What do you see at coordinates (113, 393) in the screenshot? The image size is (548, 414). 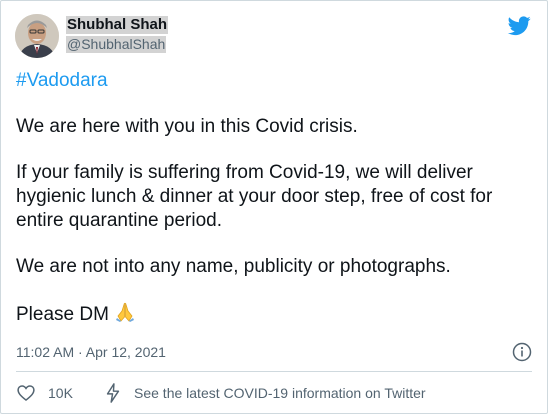 I see `lightning-icon` at bounding box center [113, 393].